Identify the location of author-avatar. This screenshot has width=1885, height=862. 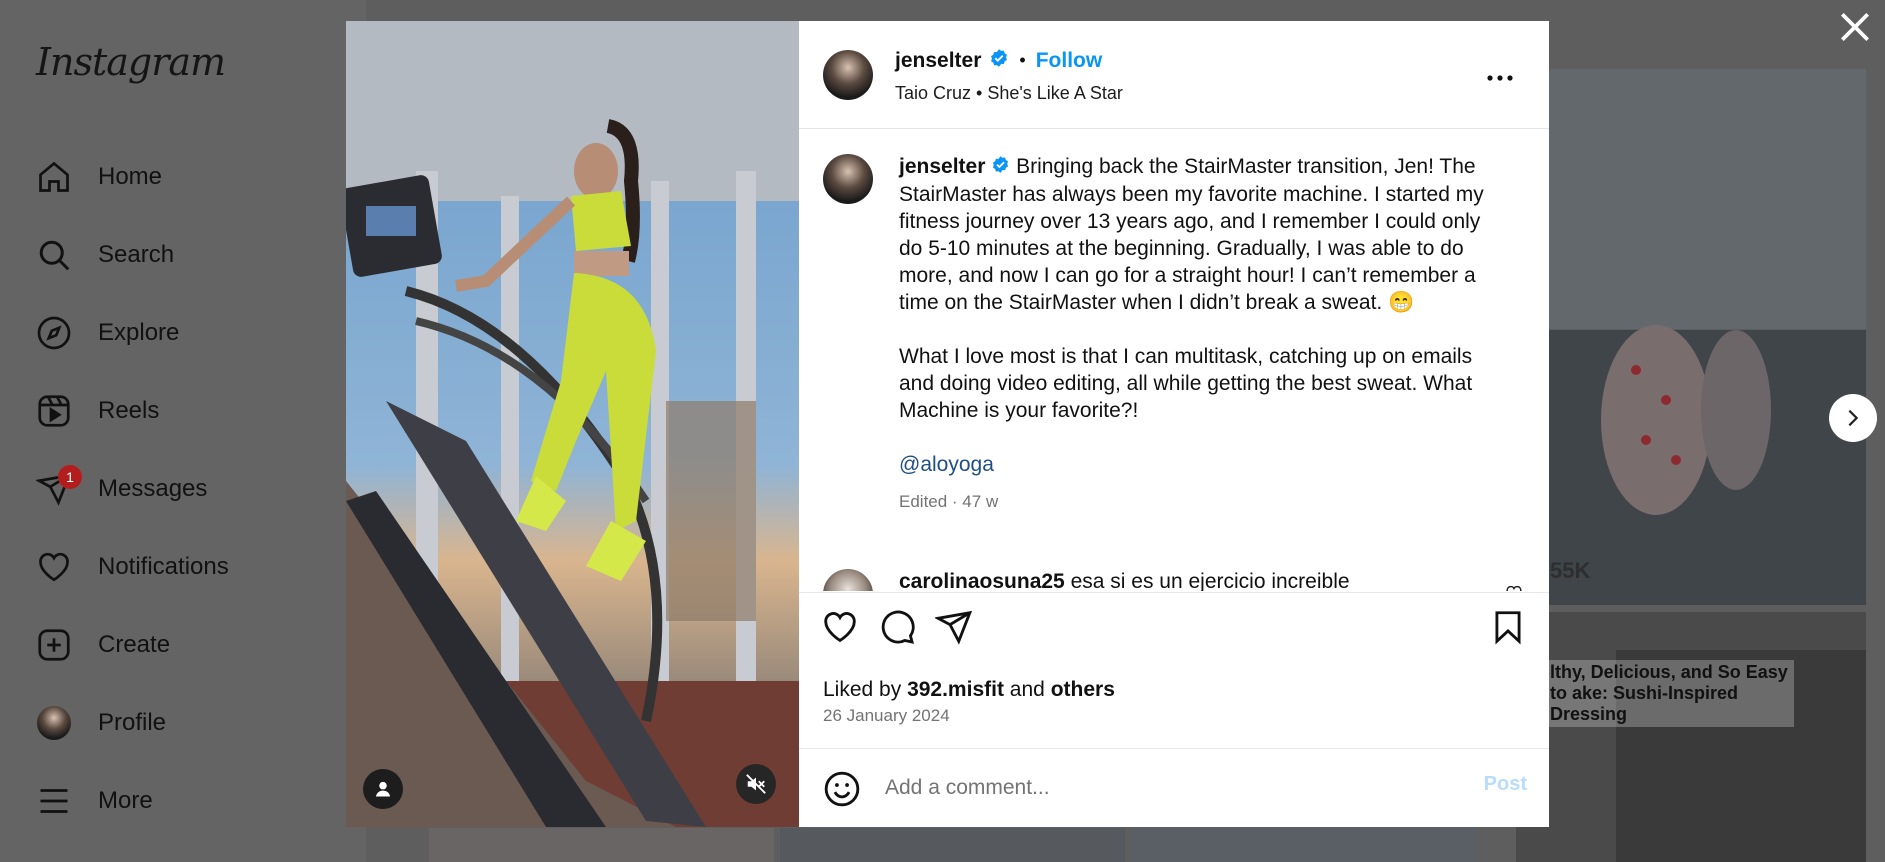
(848, 75).